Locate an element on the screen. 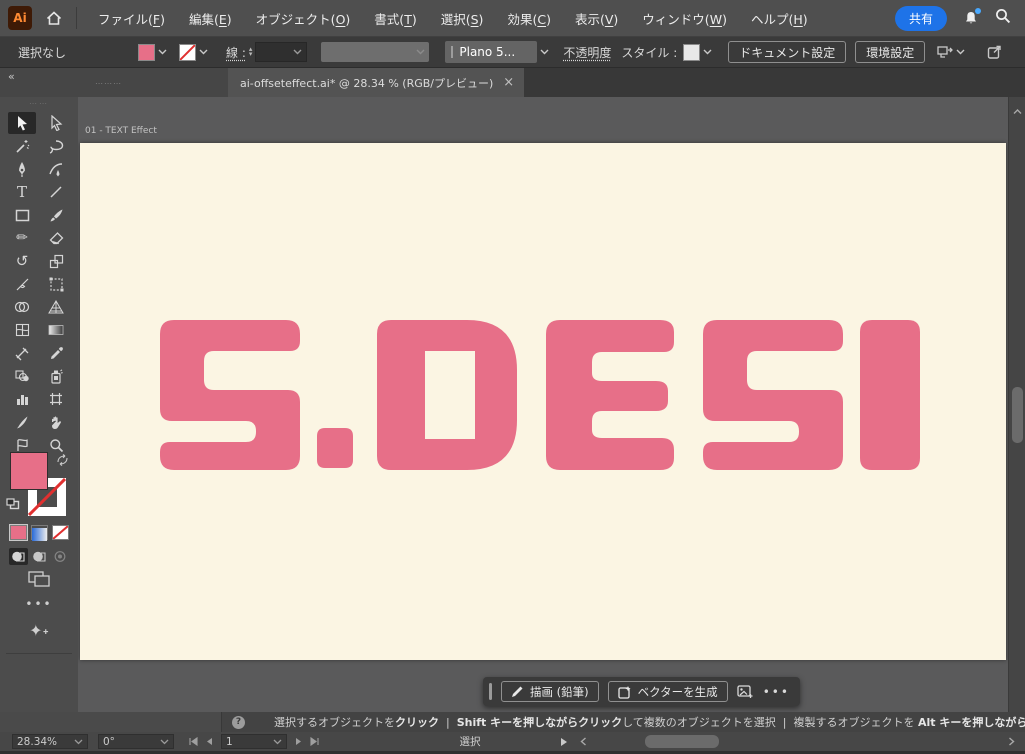  mesh-tool is located at coordinates (22, 330).